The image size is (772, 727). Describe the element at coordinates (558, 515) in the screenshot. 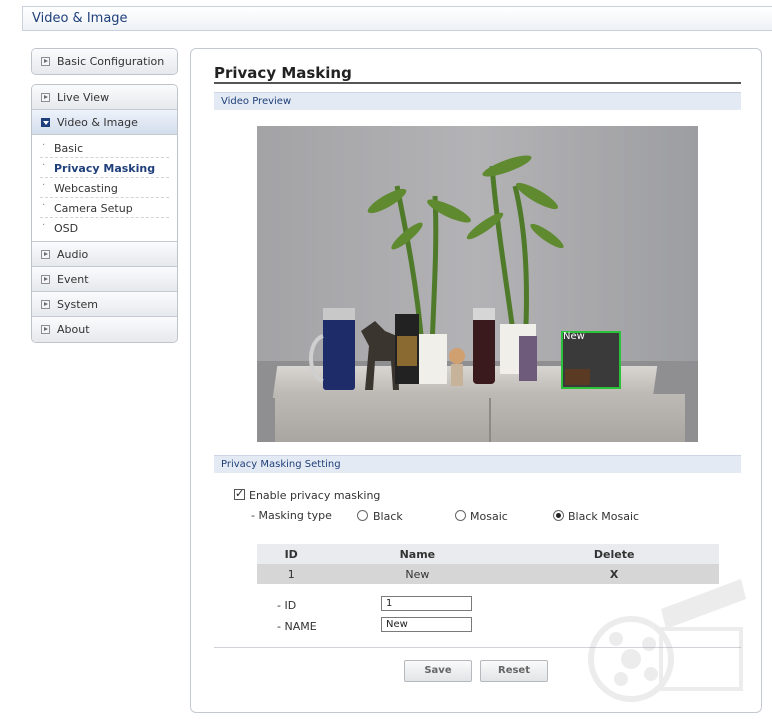

I see `masking-type-black-mosaic-radio` at that location.